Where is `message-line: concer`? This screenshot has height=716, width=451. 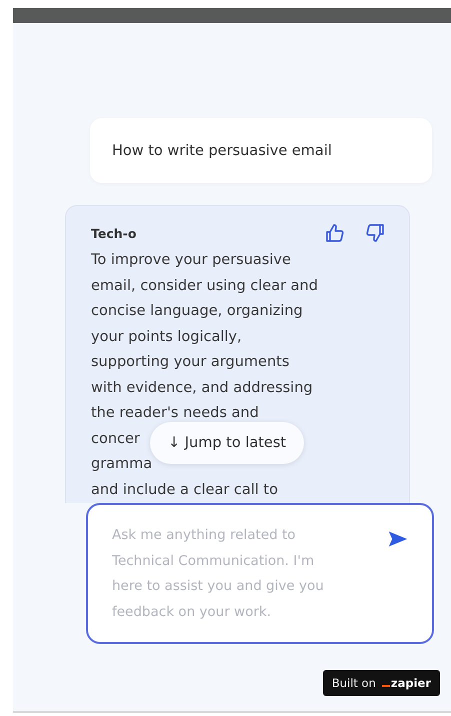 message-line: concer is located at coordinates (115, 439).